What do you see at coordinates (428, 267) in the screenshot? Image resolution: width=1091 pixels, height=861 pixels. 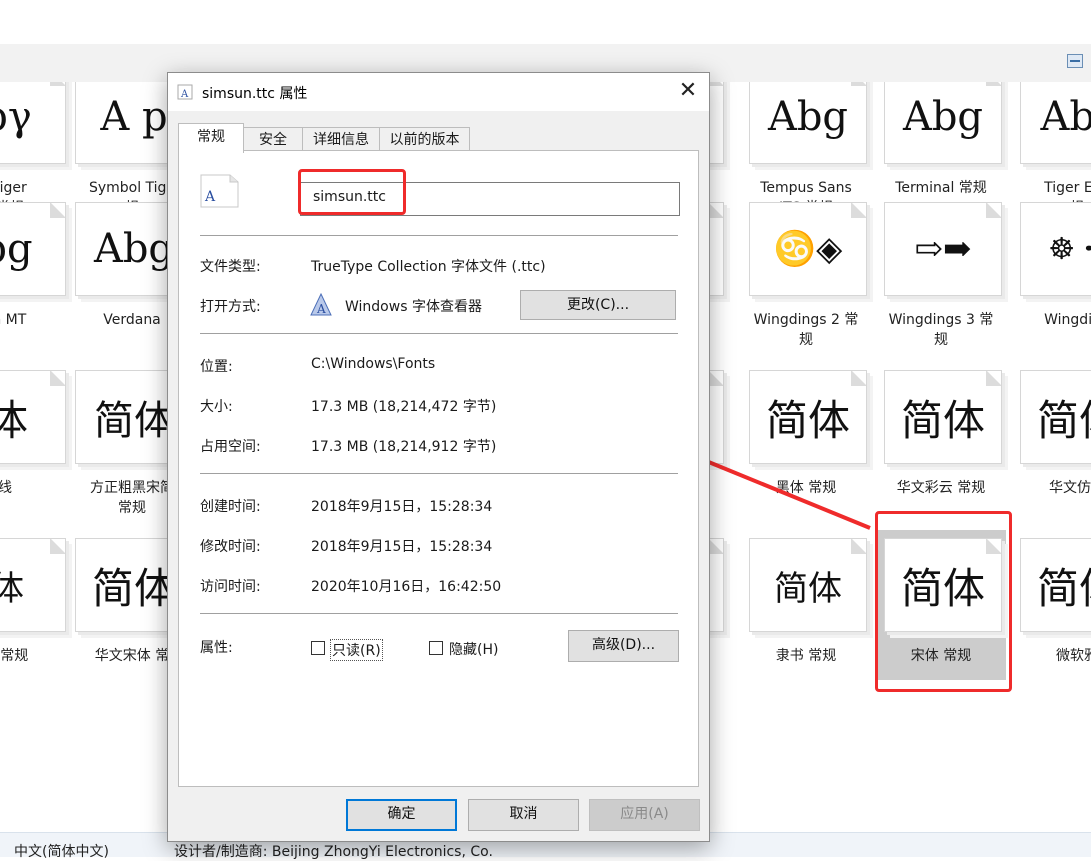 I see `file-type-value: TrueType Collection 字体文件 (.ttc)` at bounding box center [428, 267].